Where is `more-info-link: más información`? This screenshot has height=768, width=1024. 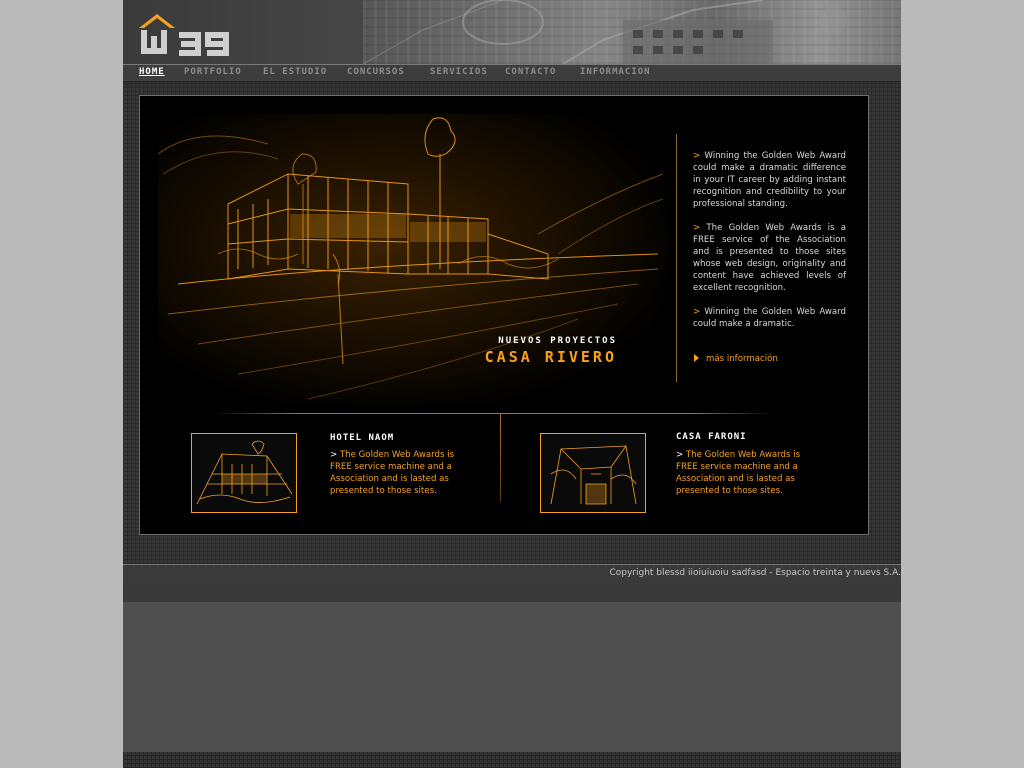
more-info-link: más información is located at coordinates (736, 359).